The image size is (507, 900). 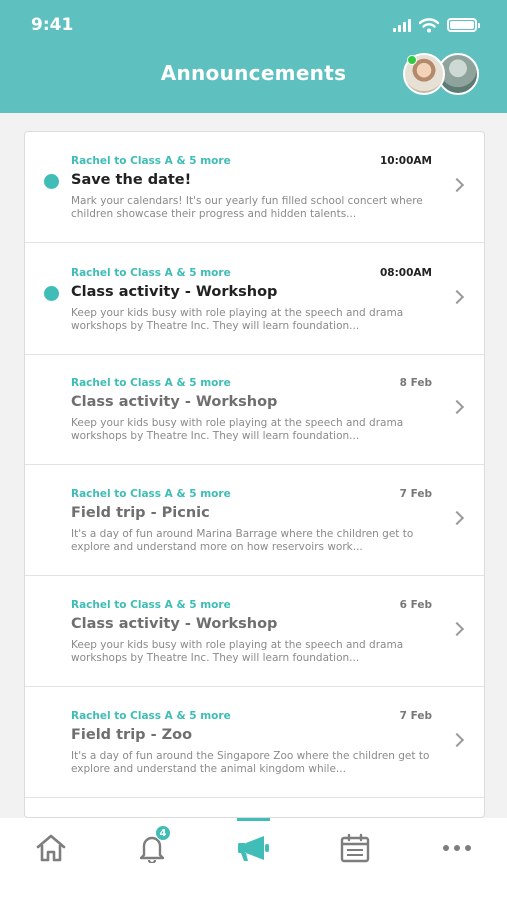 What do you see at coordinates (132, 735) in the screenshot?
I see `announcement-title: Field trip - Zoo` at bounding box center [132, 735].